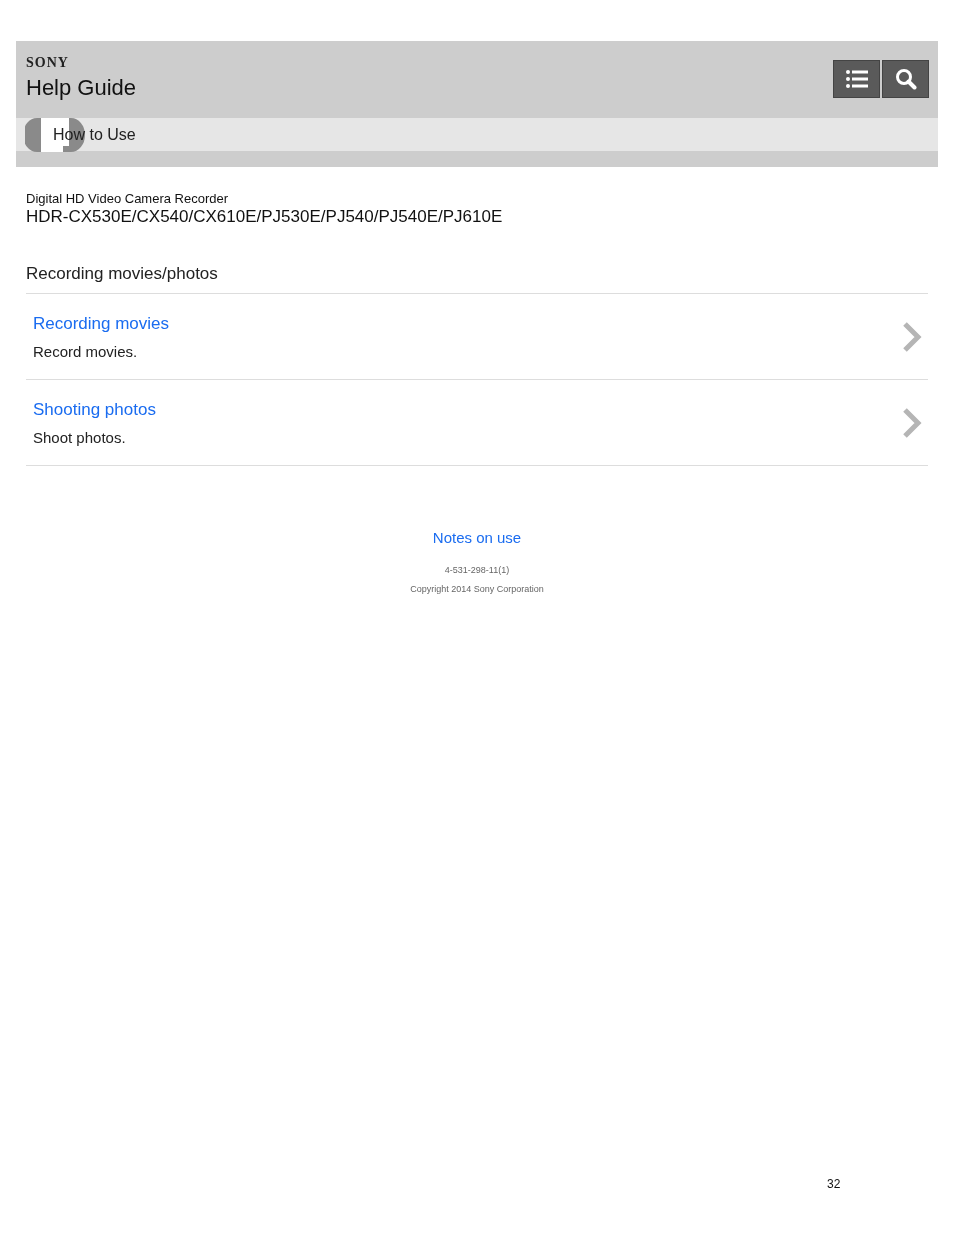 This screenshot has width=954, height=1235. Describe the element at coordinates (101, 324) in the screenshot. I see `topic-link: Recording movies` at that location.